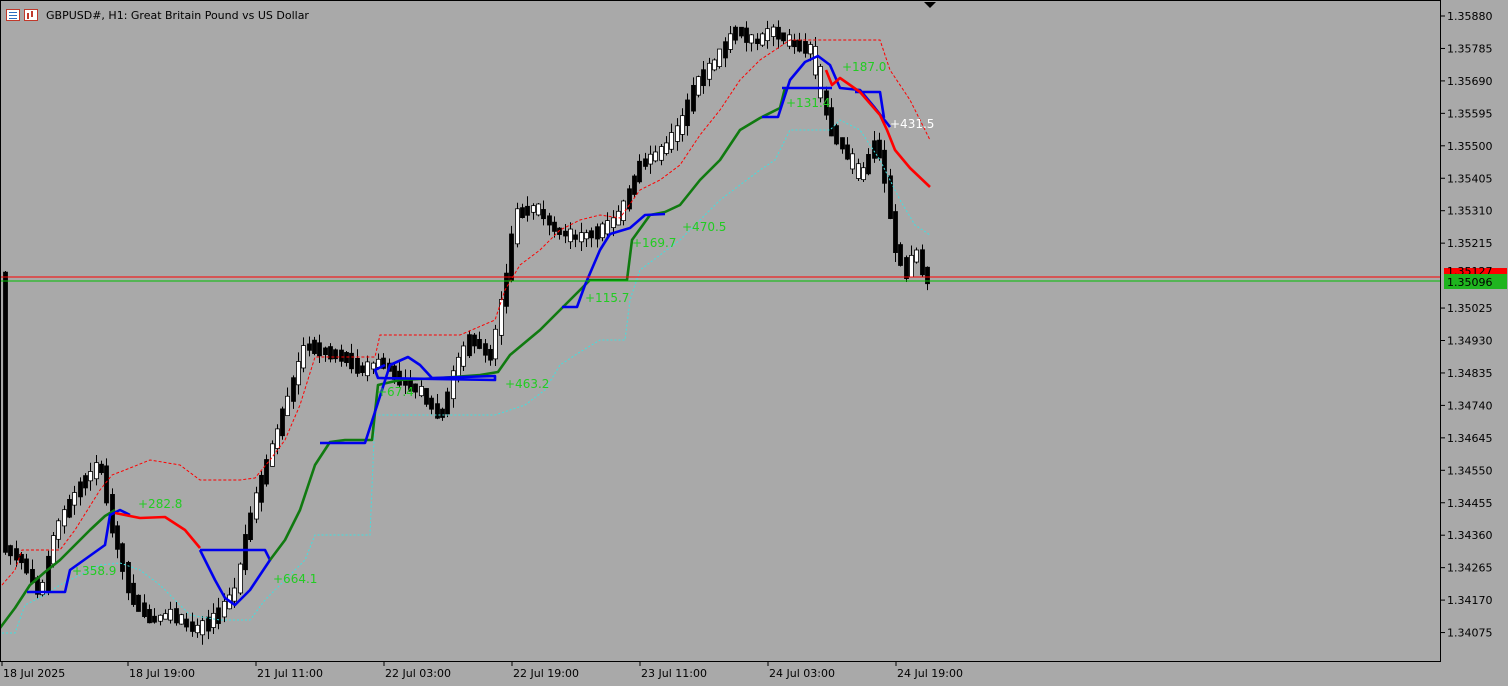 The height and width of the screenshot is (686, 1508). I want to click on price-label: 1.35595, so click(1470, 113).